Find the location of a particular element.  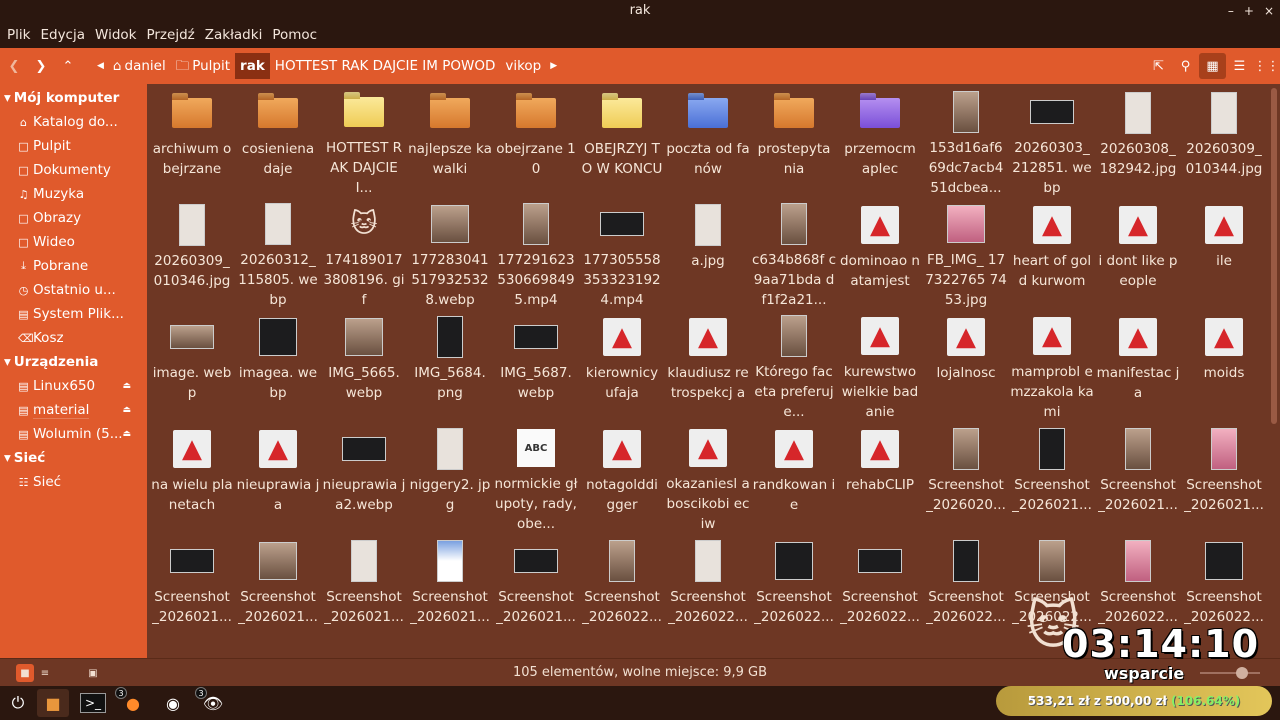

breadcrumb-current: rak is located at coordinates (252, 66).